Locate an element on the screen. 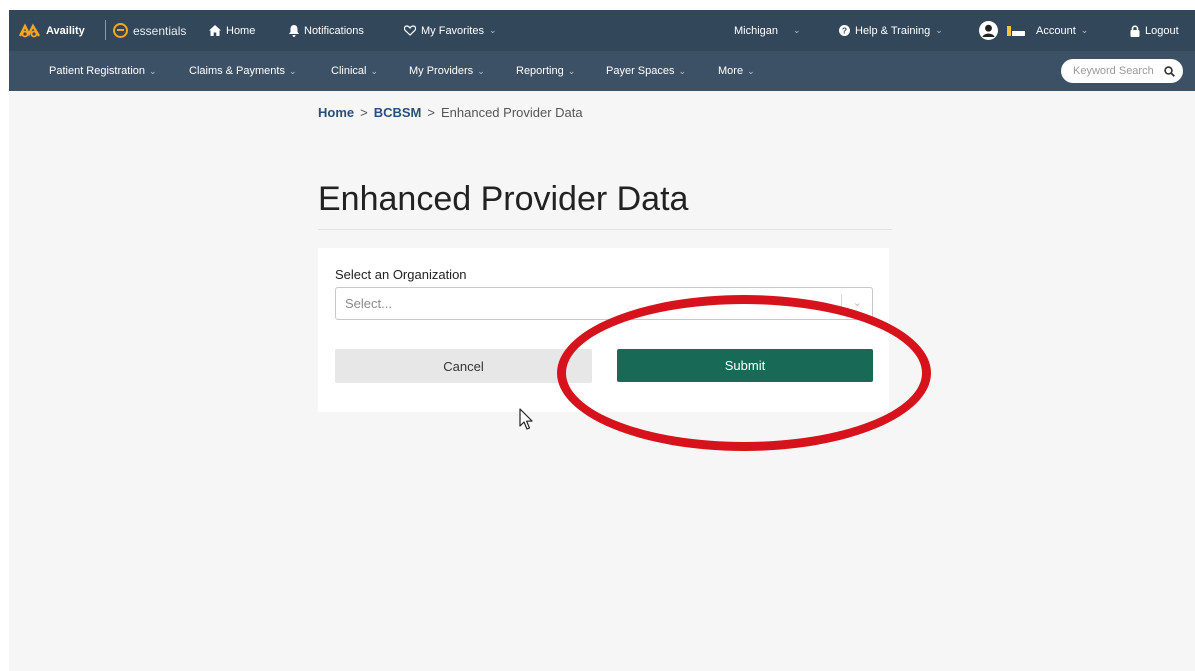 The height and width of the screenshot is (671, 1195). notifications-link: Notifications is located at coordinates (326, 30).